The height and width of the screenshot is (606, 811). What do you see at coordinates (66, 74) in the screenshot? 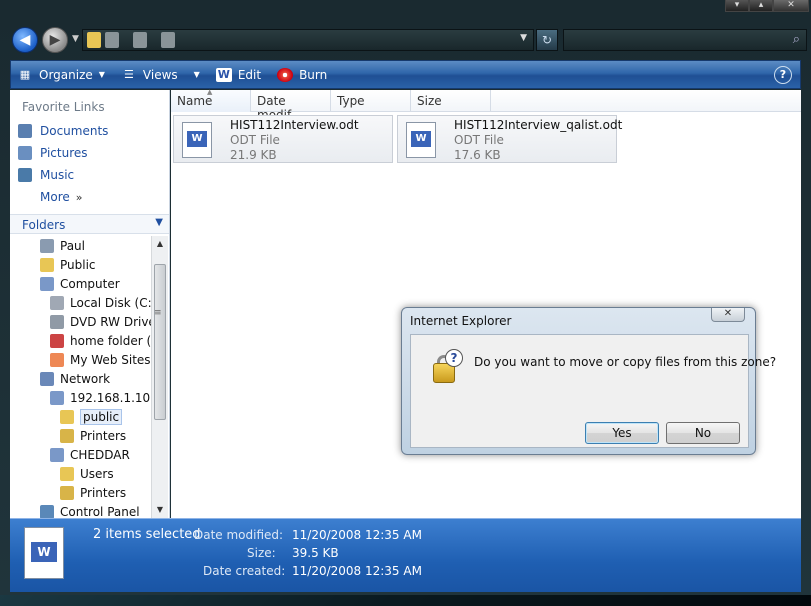
I see `organize-label: Organize` at bounding box center [66, 74].